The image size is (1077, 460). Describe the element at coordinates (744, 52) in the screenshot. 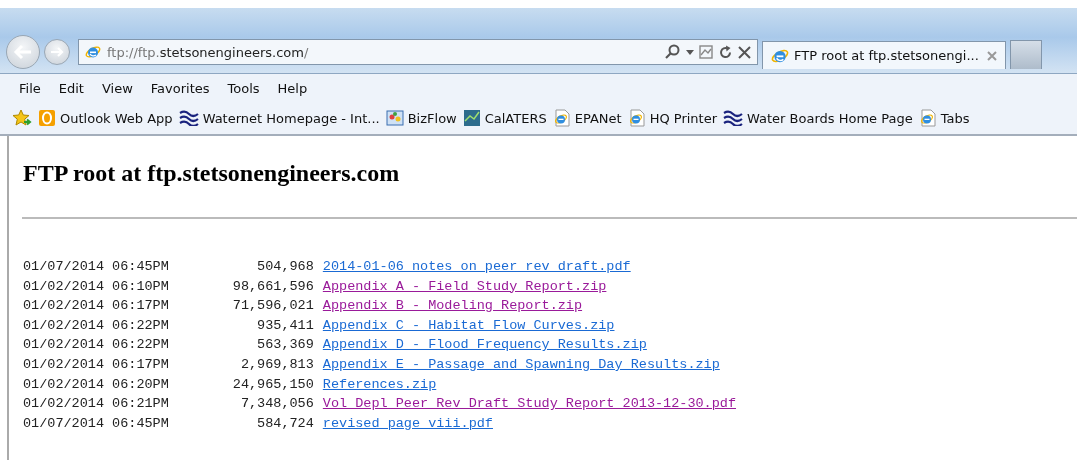

I see `close-icon` at that location.